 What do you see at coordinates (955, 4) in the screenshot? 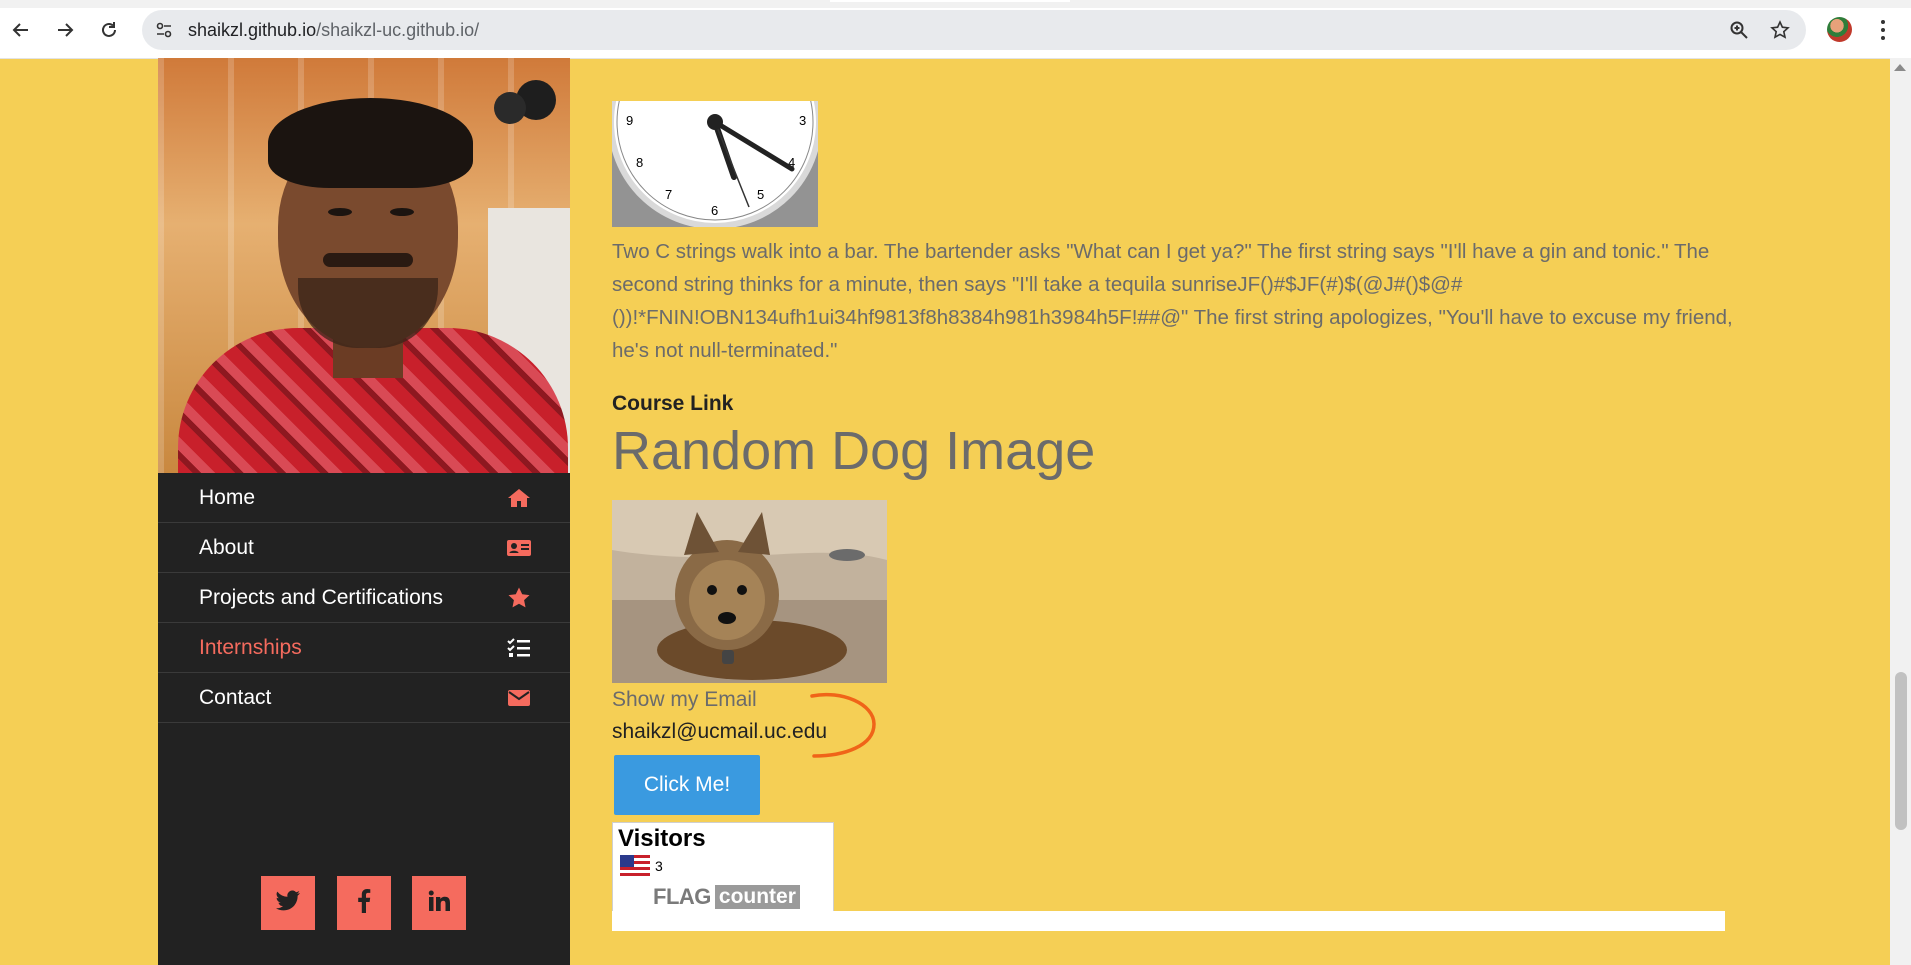
I see `tab-strip` at bounding box center [955, 4].